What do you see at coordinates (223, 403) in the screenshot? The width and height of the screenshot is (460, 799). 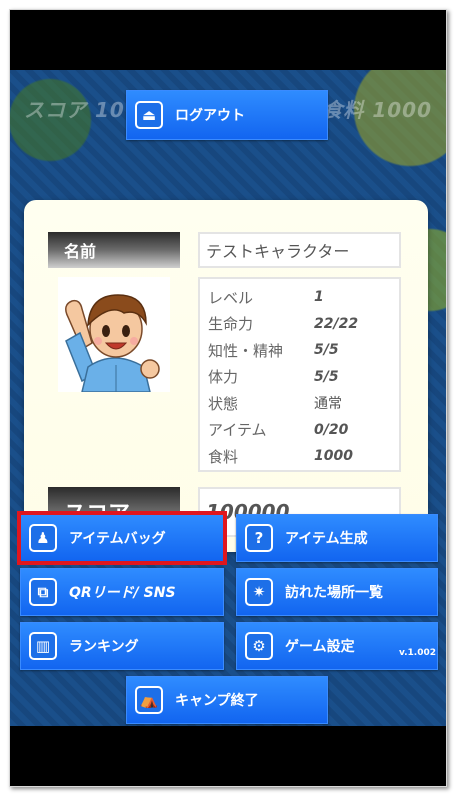 I see `stat-key: 状態` at bounding box center [223, 403].